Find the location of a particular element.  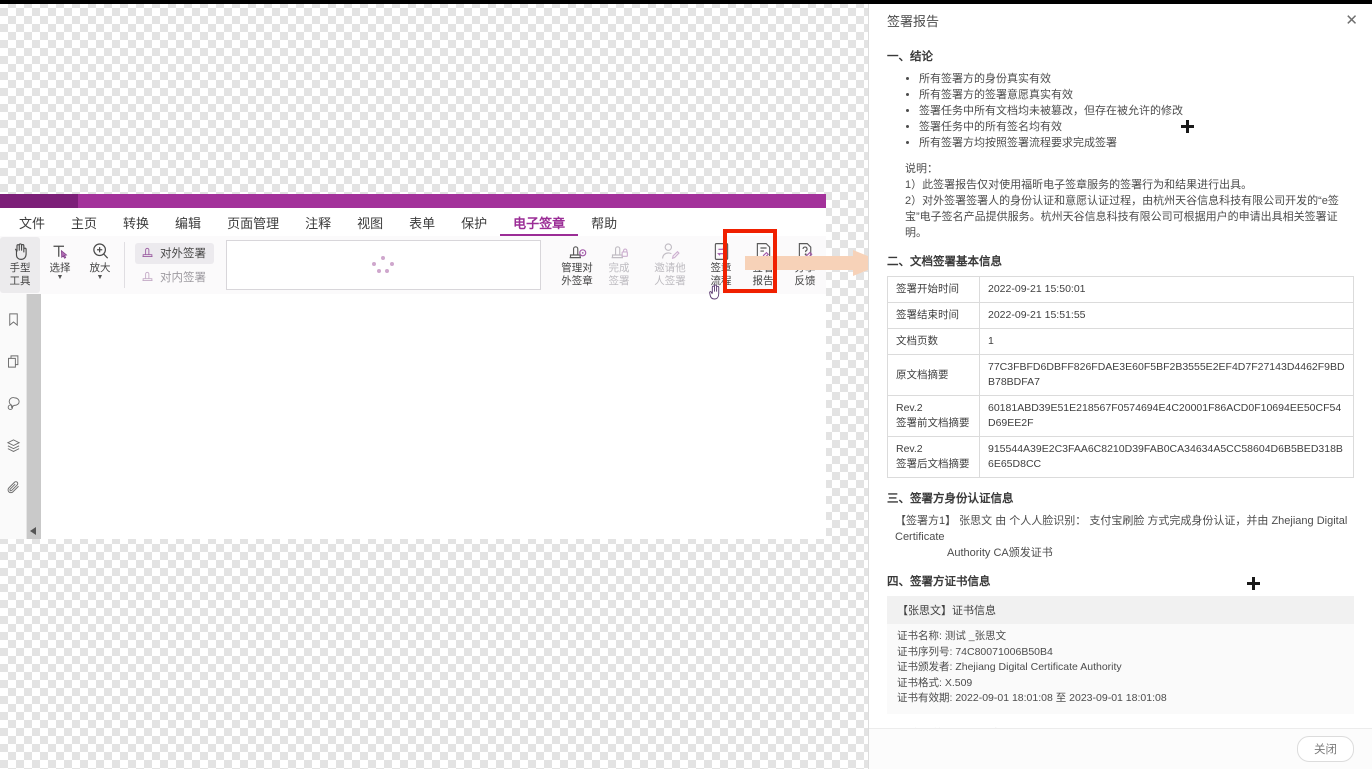

toolbar-group-tools: 手型 工具 选择 ▼ 放大 ▼ is located at coordinates (60, 265).